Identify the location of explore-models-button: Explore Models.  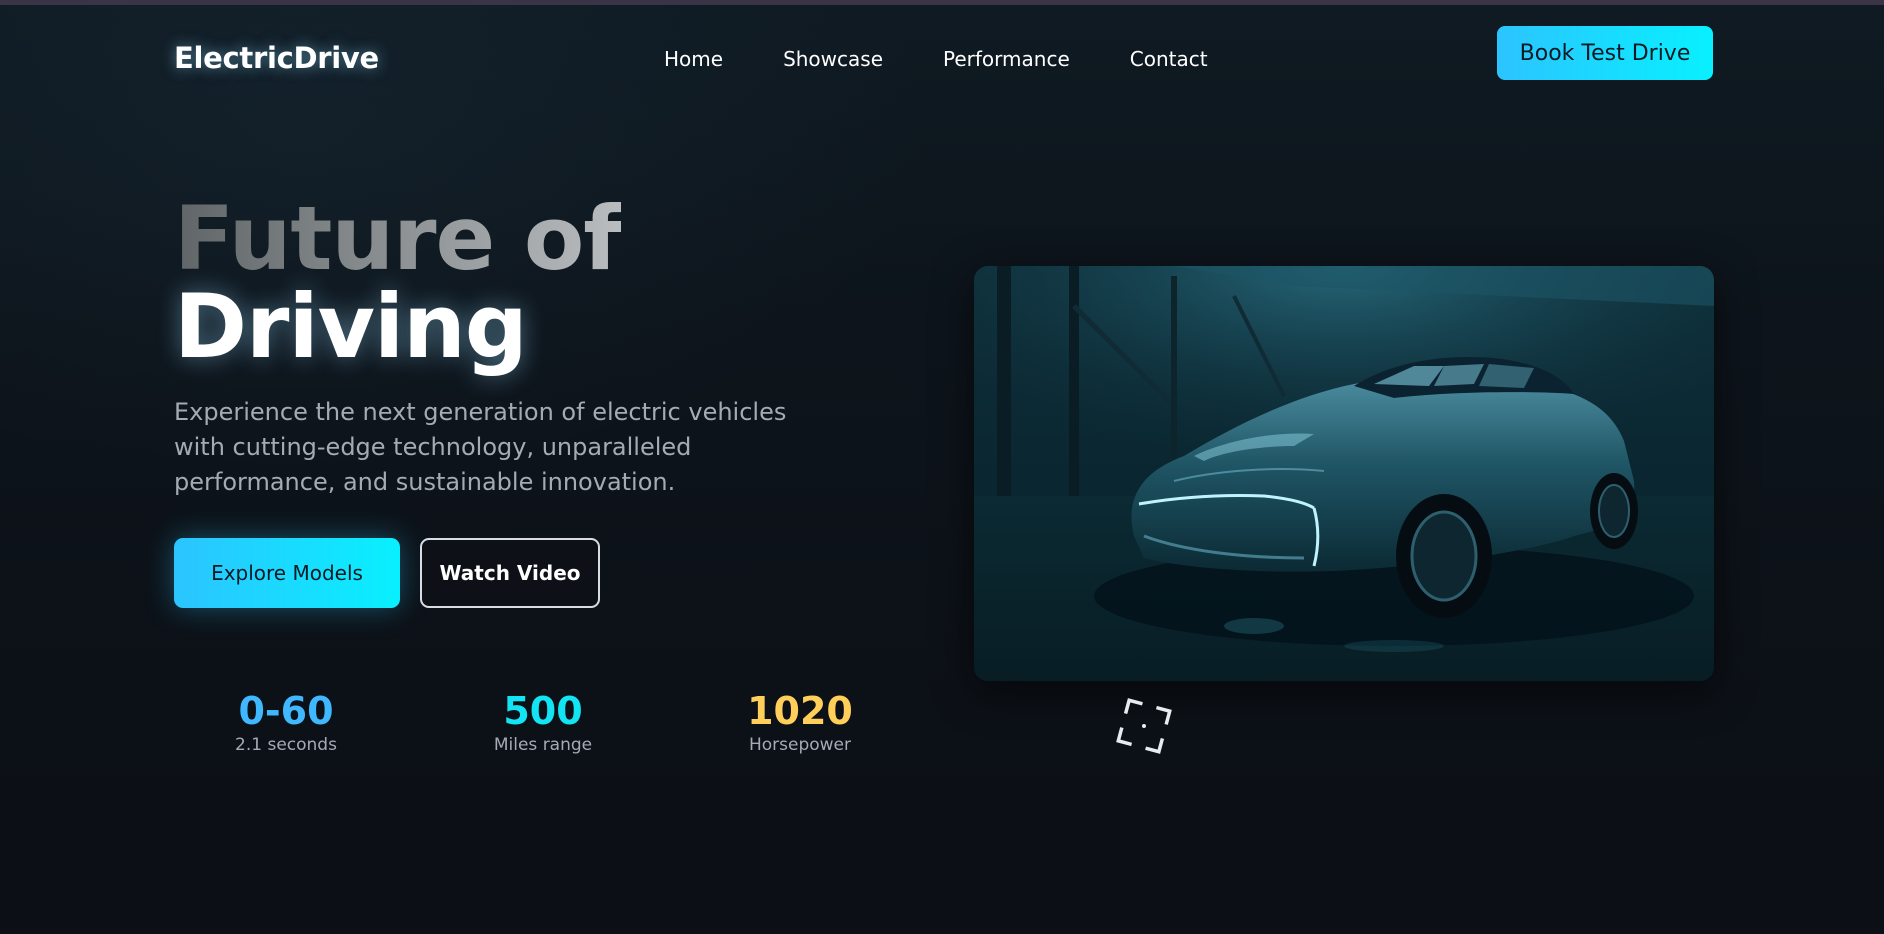
(287, 573).